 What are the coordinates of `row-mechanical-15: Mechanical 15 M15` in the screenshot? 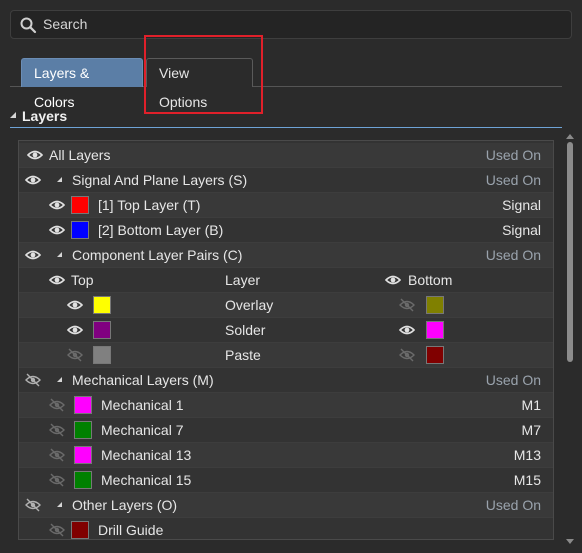 It's located at (286, 480).